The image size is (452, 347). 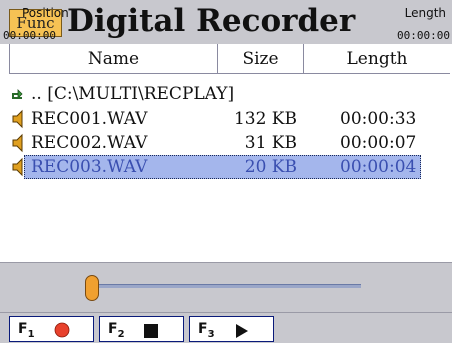 What do you see at coordinates (270, 143) in the screenshot?
I see `file-size: 31 KB` at bounding box center [270, 143].